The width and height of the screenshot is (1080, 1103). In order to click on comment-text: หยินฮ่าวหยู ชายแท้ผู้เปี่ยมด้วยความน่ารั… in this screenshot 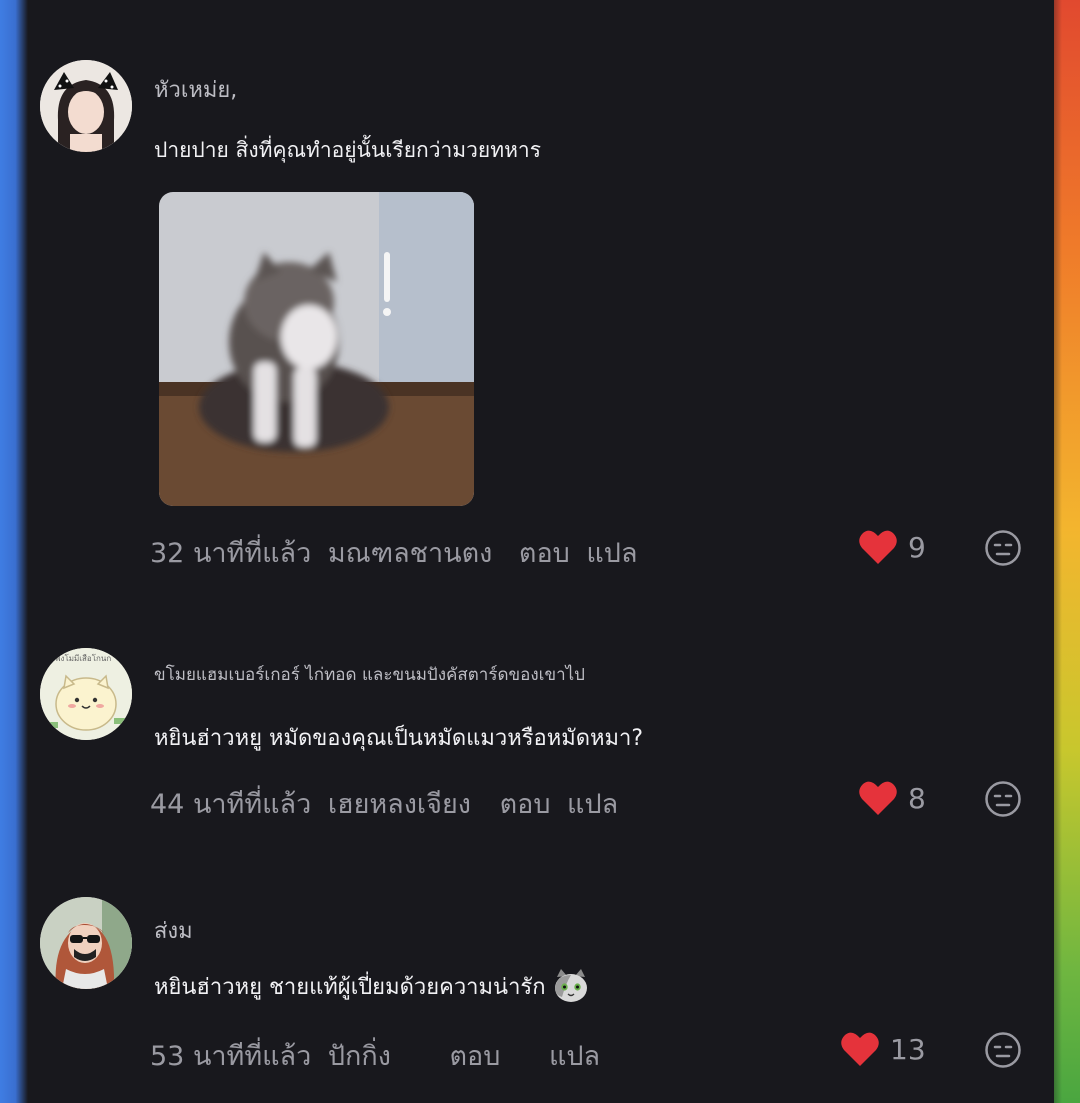, I will do `click(372, 986)`.